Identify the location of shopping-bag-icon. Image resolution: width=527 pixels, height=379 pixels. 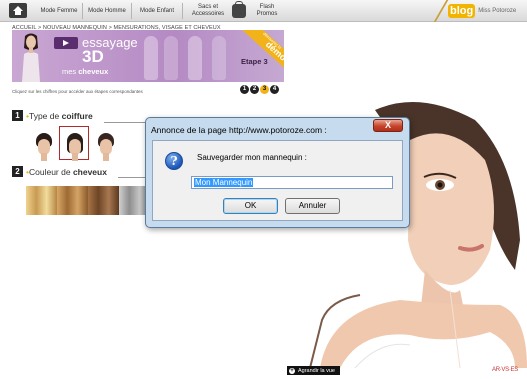
(239, 9).